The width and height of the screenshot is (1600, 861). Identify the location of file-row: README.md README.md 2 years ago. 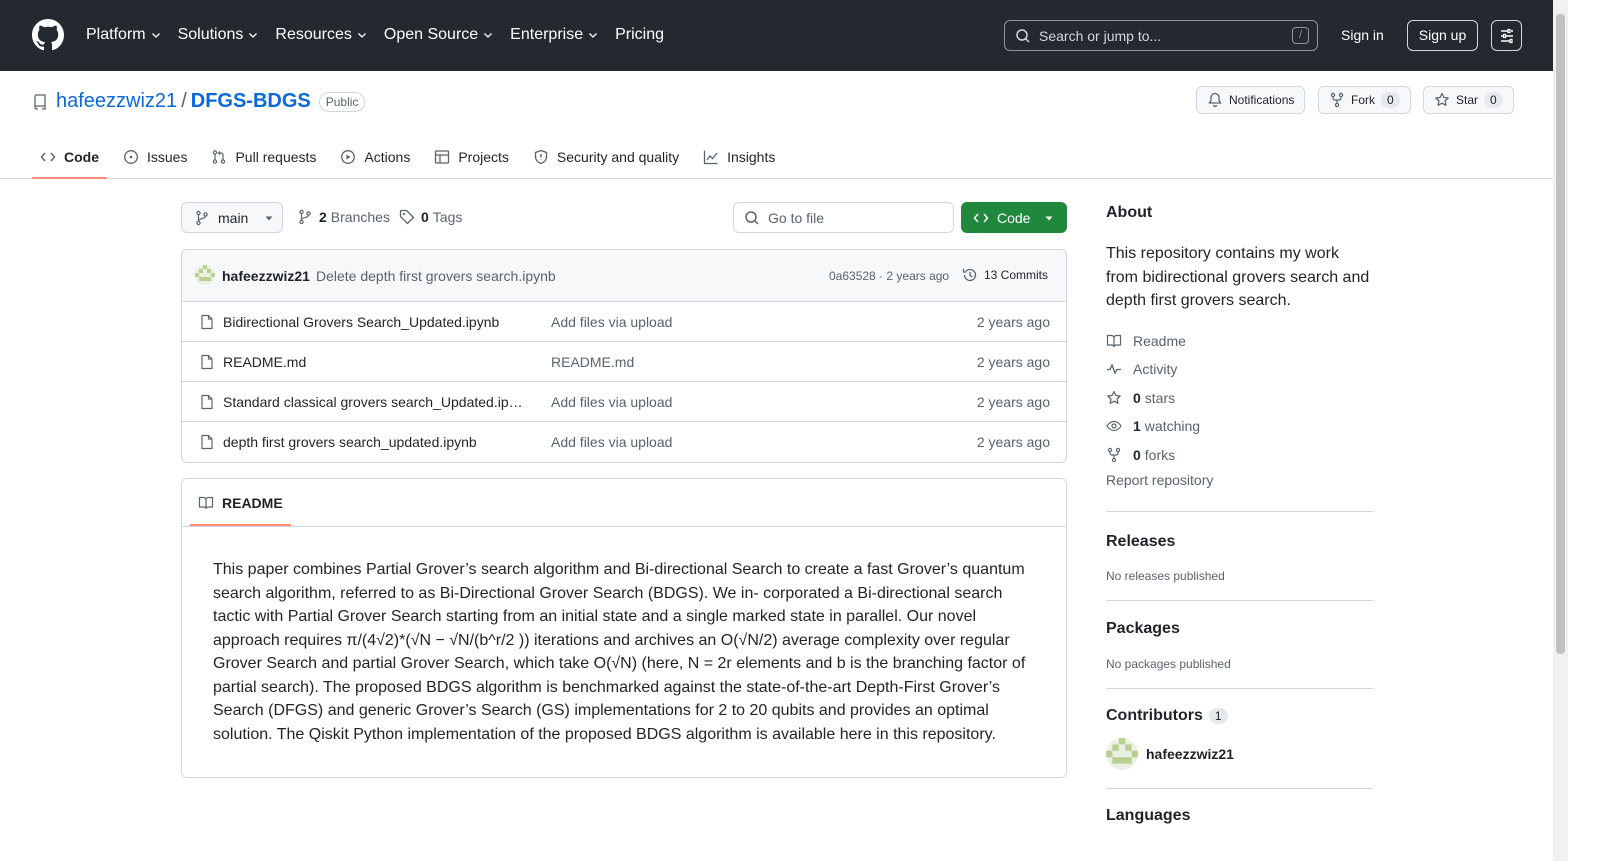
(624, 362).